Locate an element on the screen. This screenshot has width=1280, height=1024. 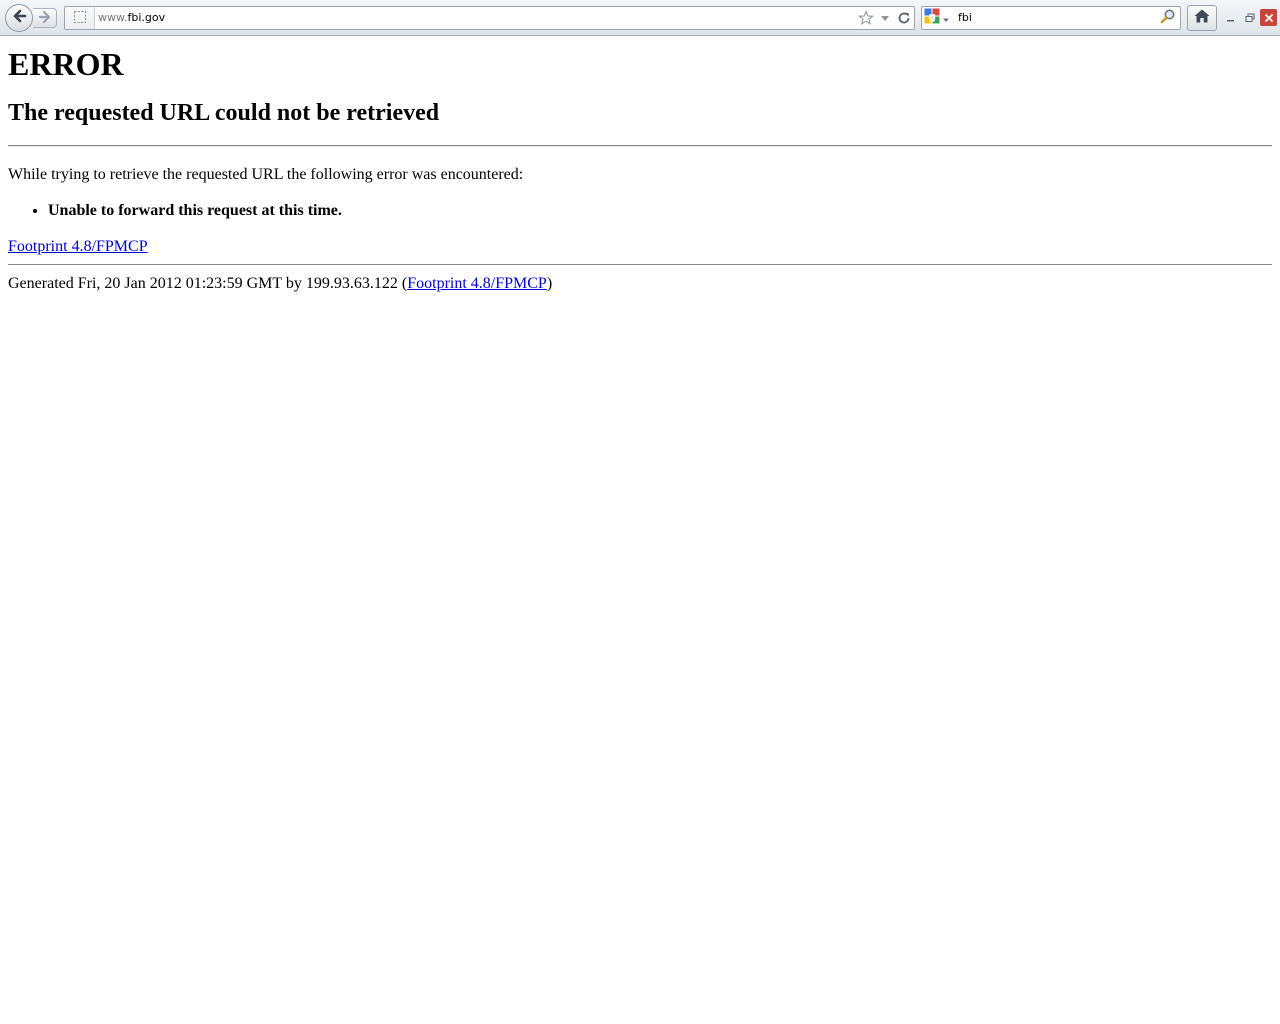
site-identity-button is located at coordinates (80, 18).